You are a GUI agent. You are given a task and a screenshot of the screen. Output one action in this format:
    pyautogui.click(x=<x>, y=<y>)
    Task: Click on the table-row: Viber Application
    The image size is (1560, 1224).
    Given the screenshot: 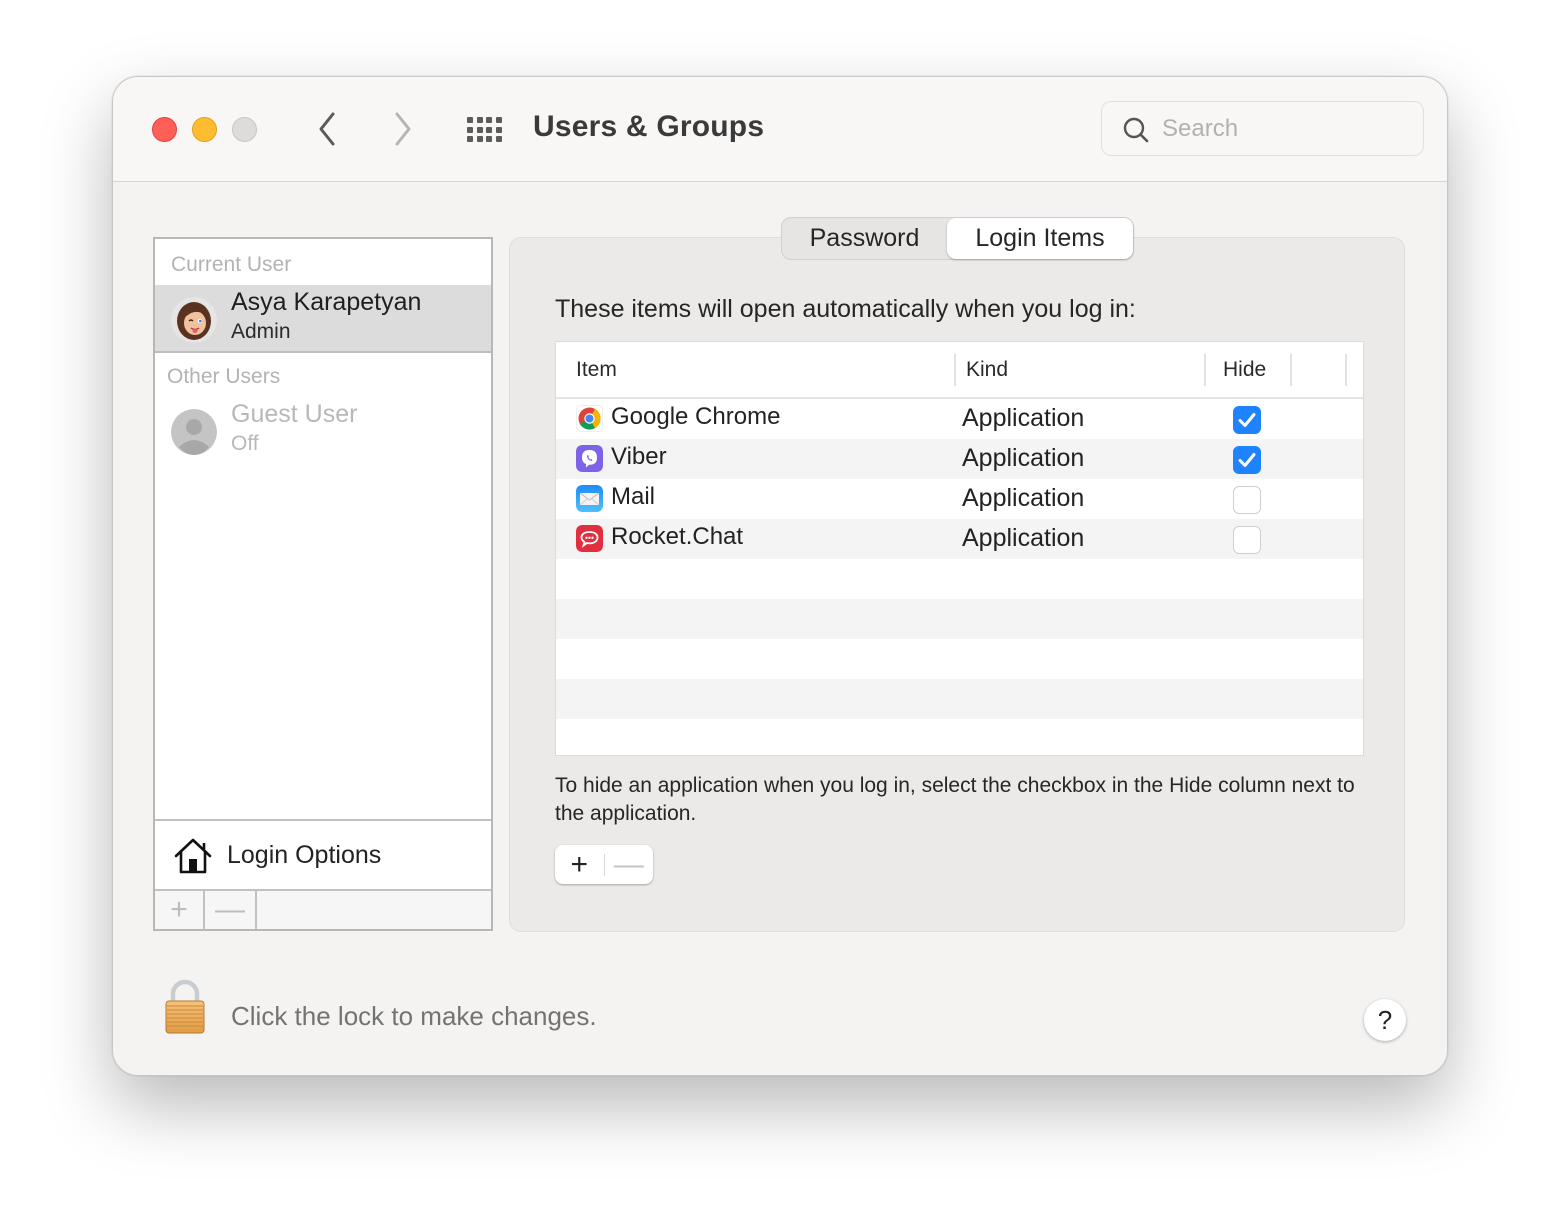 What is the action you would take?
    pyautogui.click(x=959, y=459)
    